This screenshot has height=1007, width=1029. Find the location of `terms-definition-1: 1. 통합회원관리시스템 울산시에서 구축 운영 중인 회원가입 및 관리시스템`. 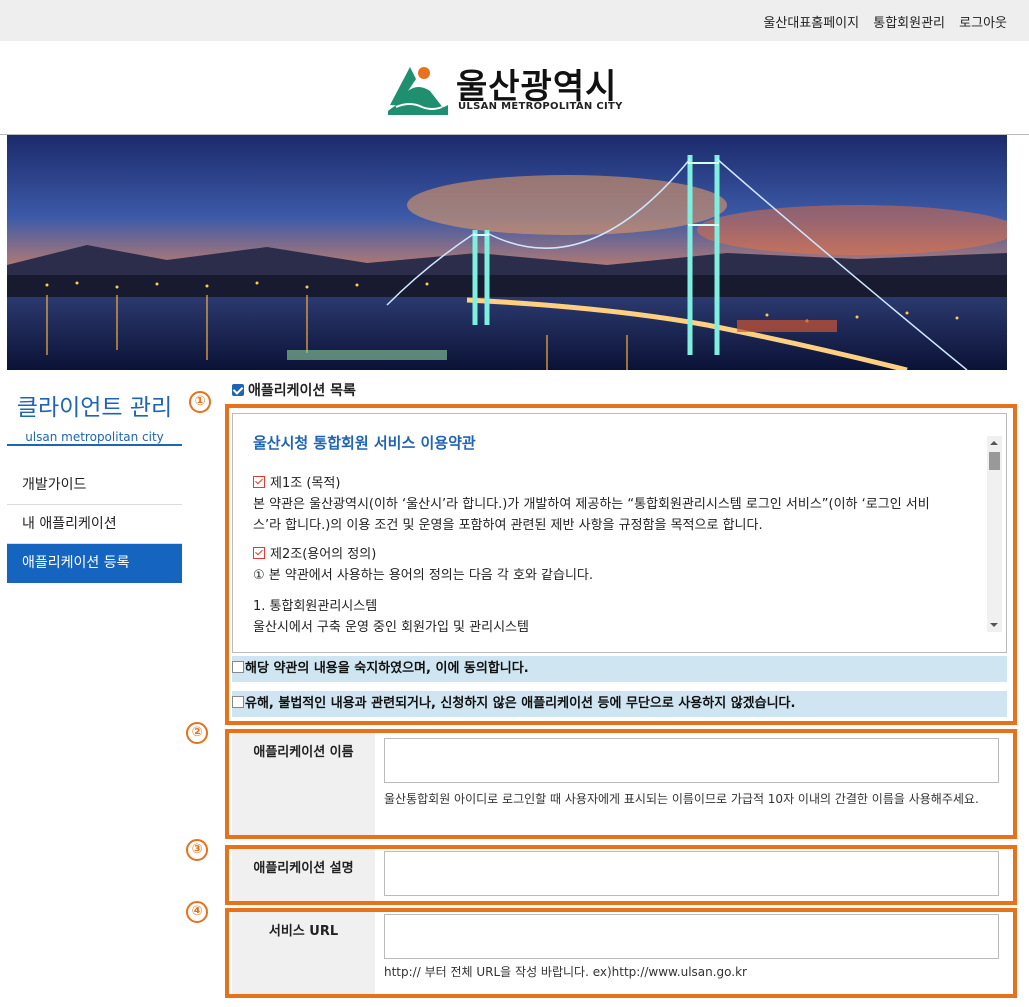

terms-definition-1: 1. 통합회원관리시스템 울산시에서 구축 운영 중인 회원가입 및 관리시스템 is located at coordinates (603, 617).